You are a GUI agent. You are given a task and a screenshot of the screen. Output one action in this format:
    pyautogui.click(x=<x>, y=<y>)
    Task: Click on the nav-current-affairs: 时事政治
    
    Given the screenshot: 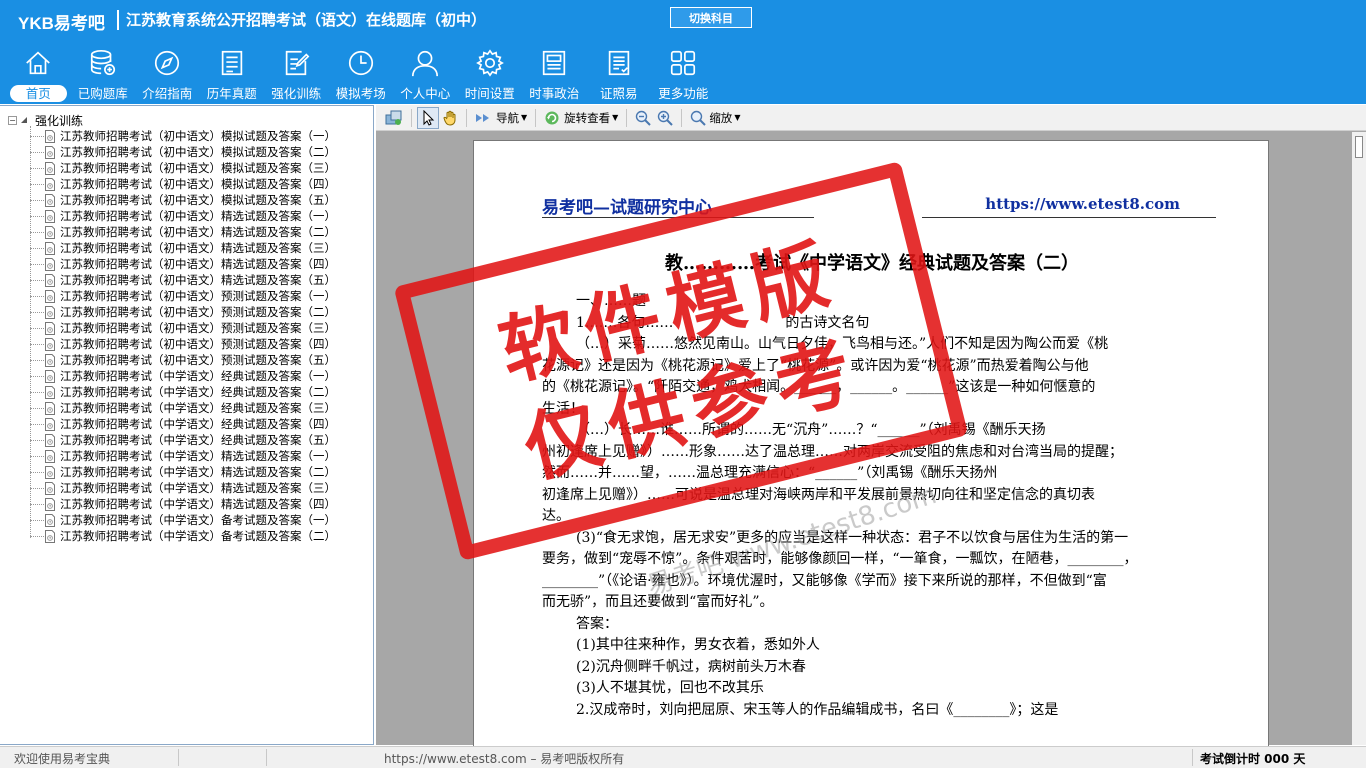 What is the action you would take?
    pyautogui.click(x=554, y=73)
    